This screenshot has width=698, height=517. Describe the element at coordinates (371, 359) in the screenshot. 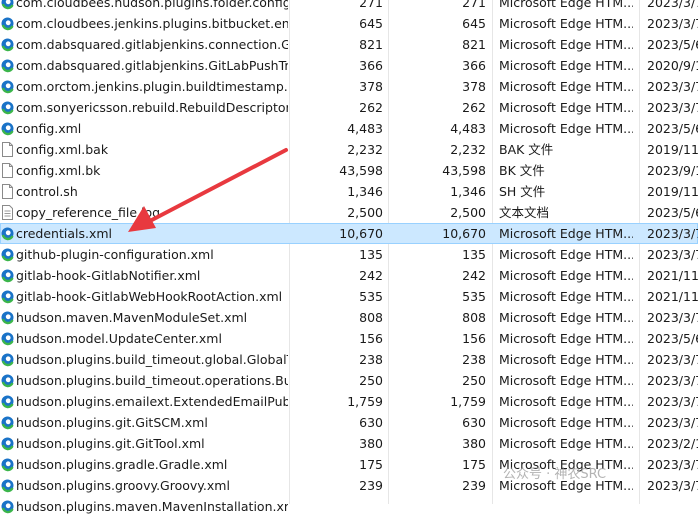

I see `file-size: 238` at that location.